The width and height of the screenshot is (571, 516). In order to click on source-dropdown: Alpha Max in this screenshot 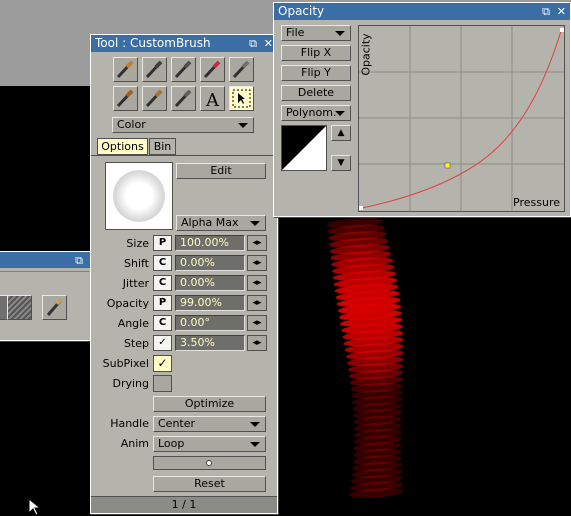, I will do `click(221, 223)`.